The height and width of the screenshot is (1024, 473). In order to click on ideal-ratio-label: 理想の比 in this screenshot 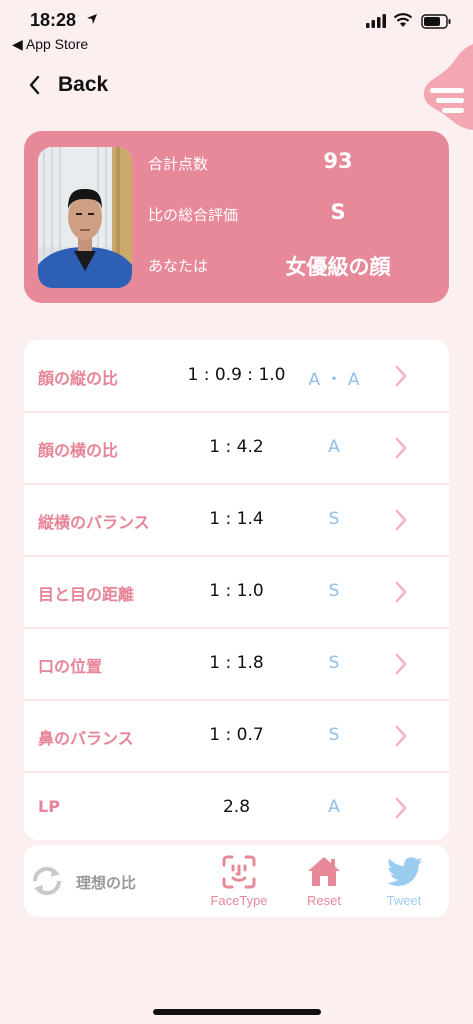, I will do `click(106, 883)`.